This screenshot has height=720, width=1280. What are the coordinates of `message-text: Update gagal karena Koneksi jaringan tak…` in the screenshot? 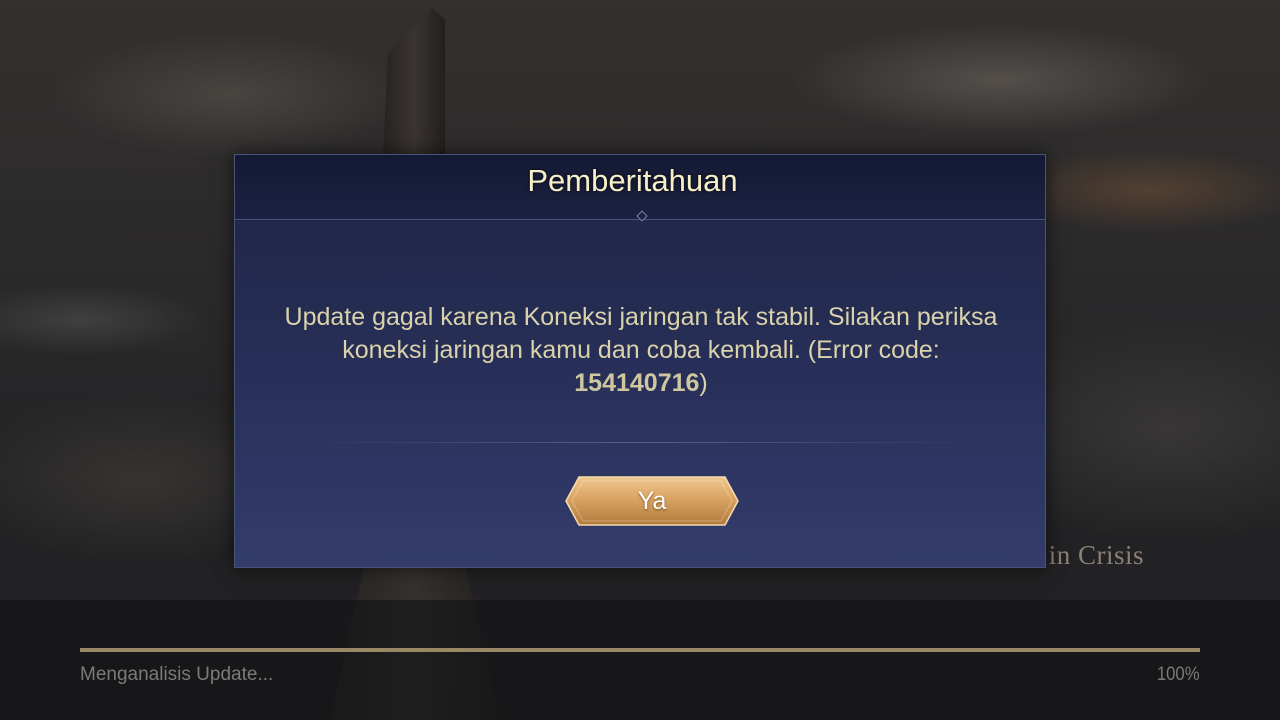 It's located at (641, 333).